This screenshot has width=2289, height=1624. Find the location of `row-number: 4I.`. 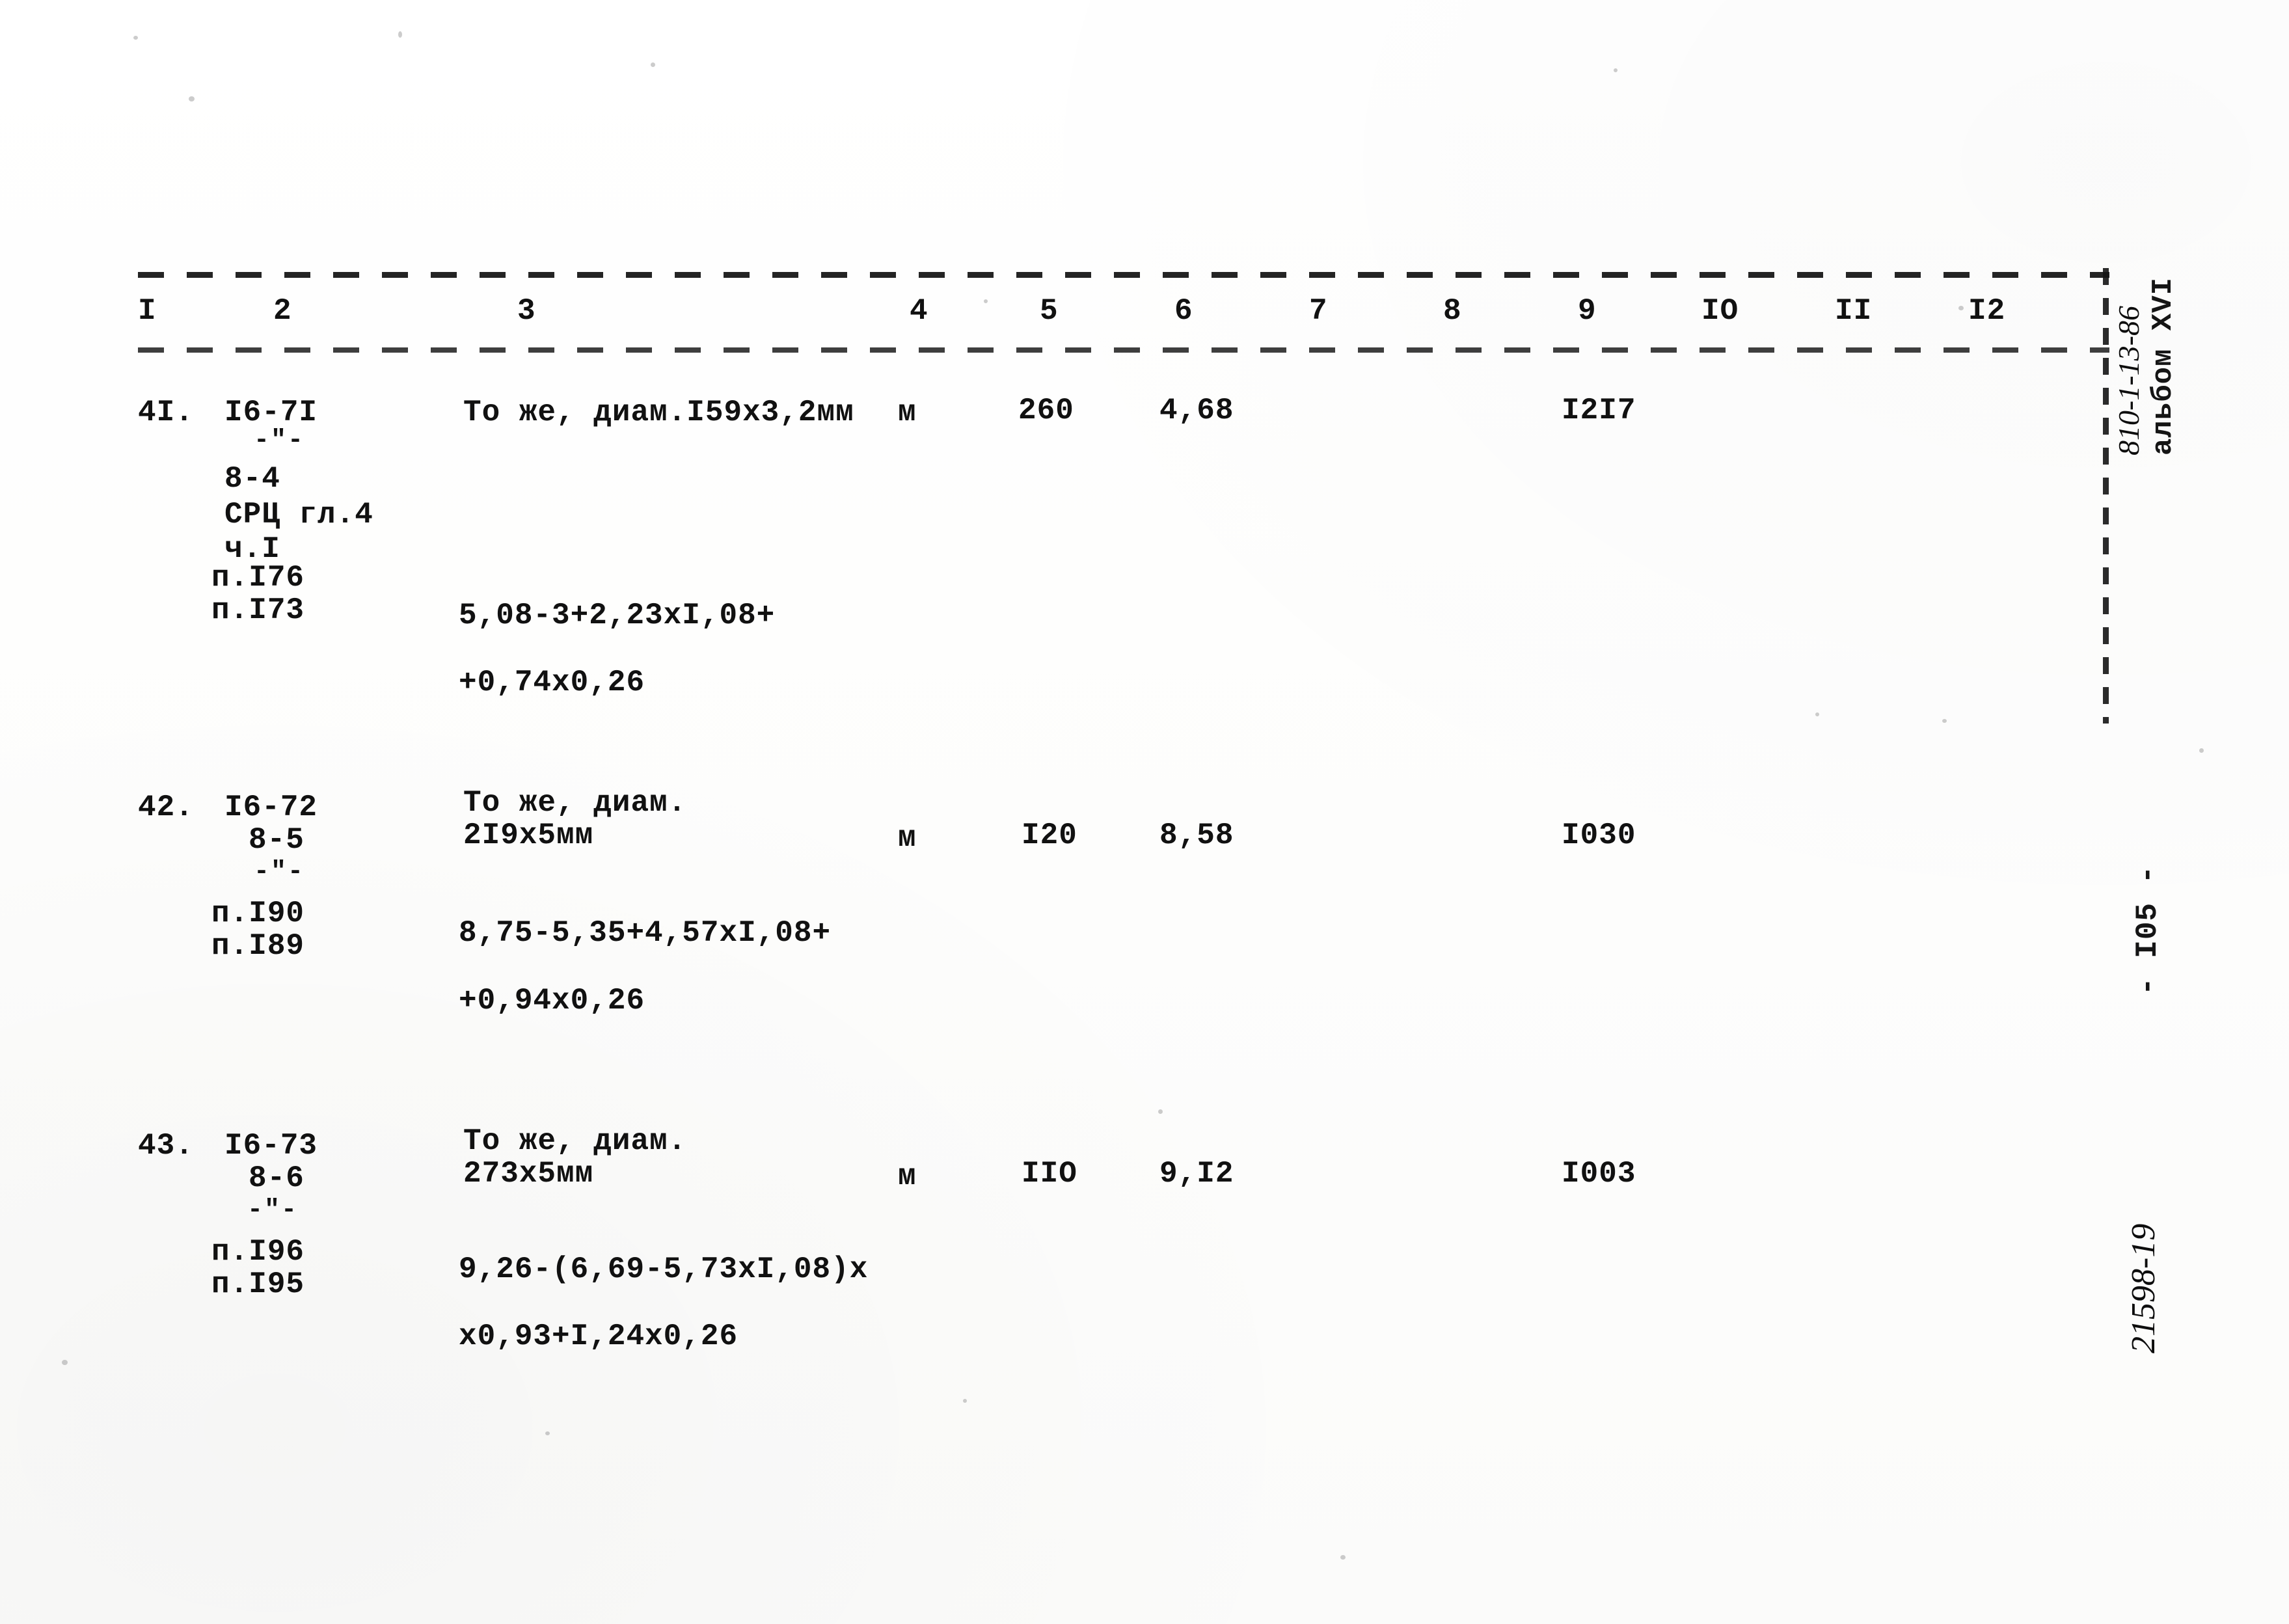

row-number: 4I. is located at coordinates (166, 412).